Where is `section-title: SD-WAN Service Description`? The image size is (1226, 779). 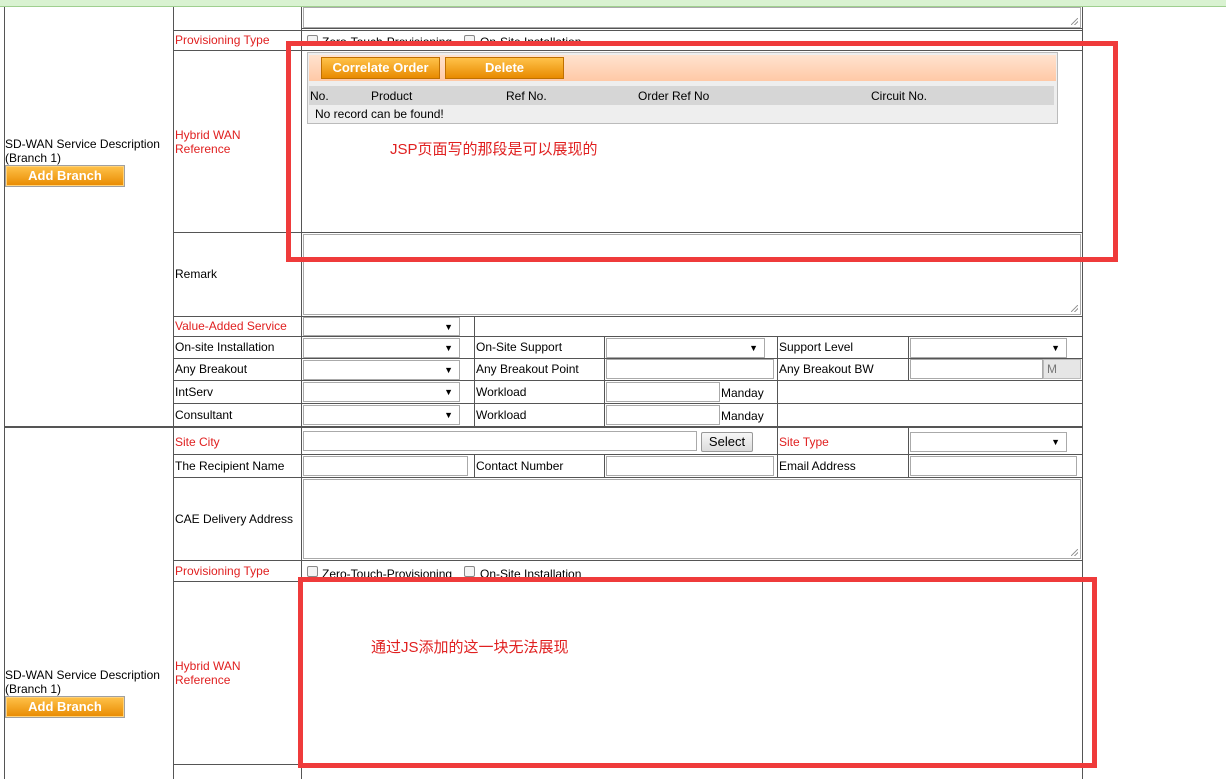
section-title: SD-WAN Service Description is located at coordinates (82, 144).